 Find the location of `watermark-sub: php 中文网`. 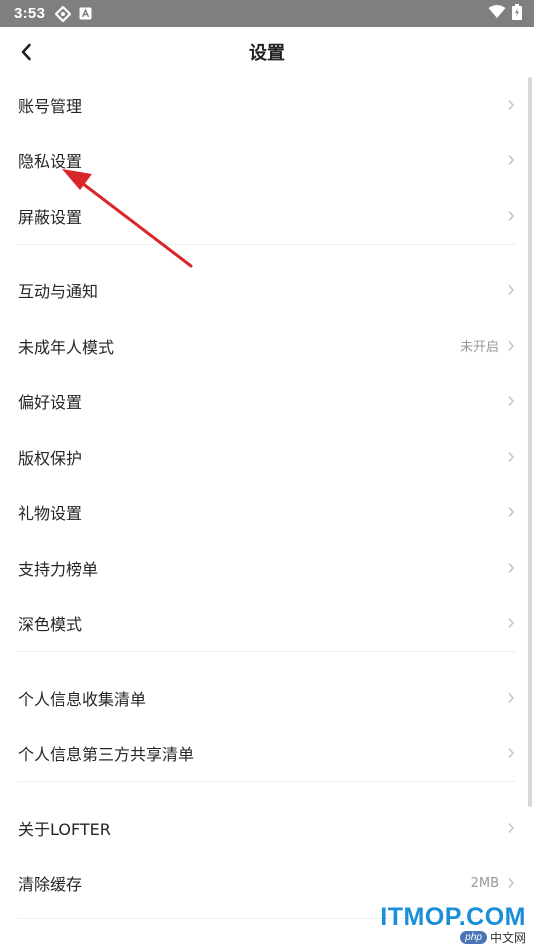

watermark-sub: php 中文网 is located at coordinates (453, 937).